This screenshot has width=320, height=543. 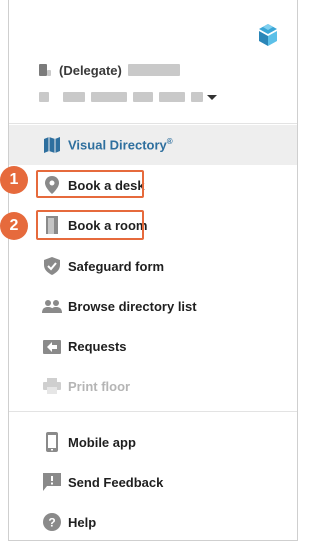 What do you see at coordinates (90, 184) in the screenshot?
I see `callout-highlight-book-desk` at bounding box center [90, 184].